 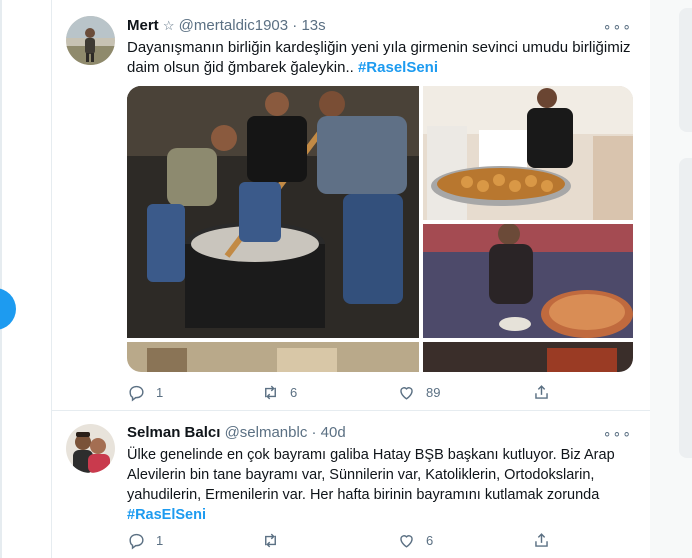 What do you see at coordinates (166, 515) in the screenshot?
I see `hashtag-link: #RasElSeni` at bounding box center [166, 515].